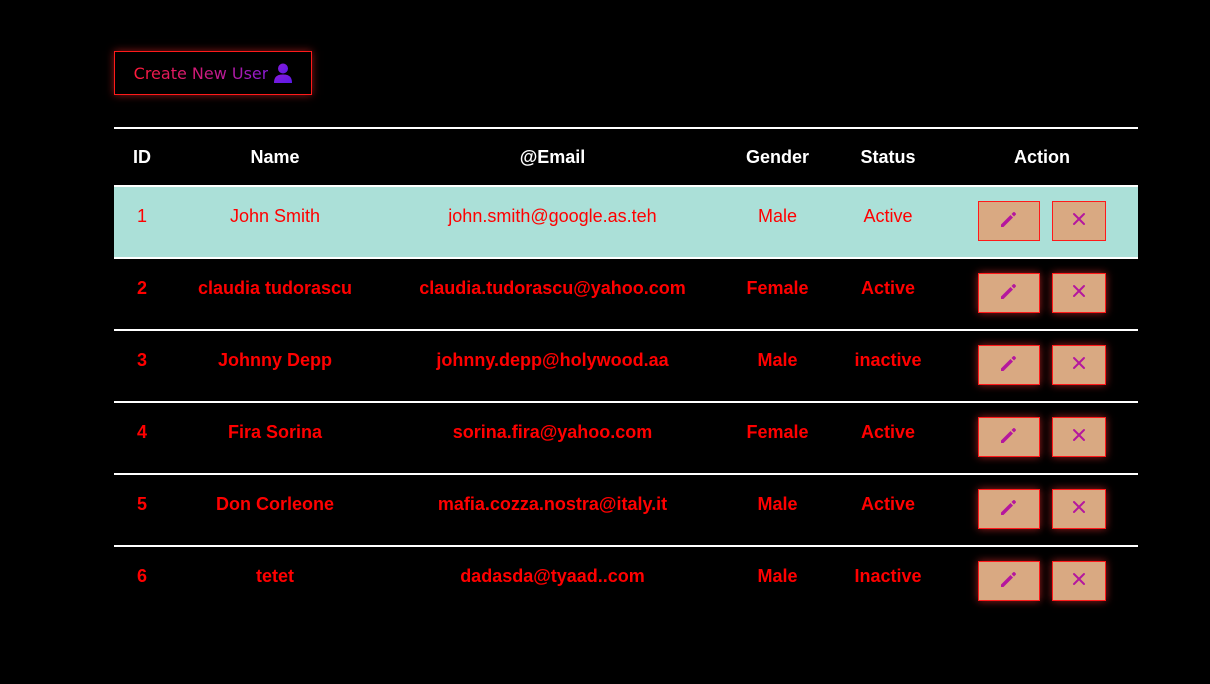 This screenshot has width=1210, height=684. What do you see at coordinates (141, 287) in the screenshot?
I see `cell-id: 2` at bounding box center [141, 287].